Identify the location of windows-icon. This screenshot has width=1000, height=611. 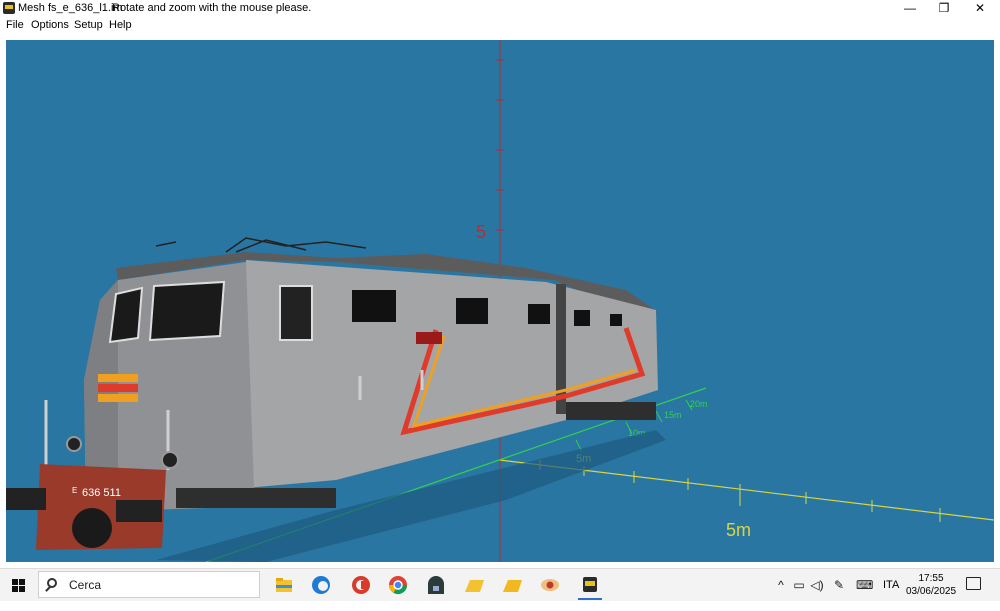
(18, 585).